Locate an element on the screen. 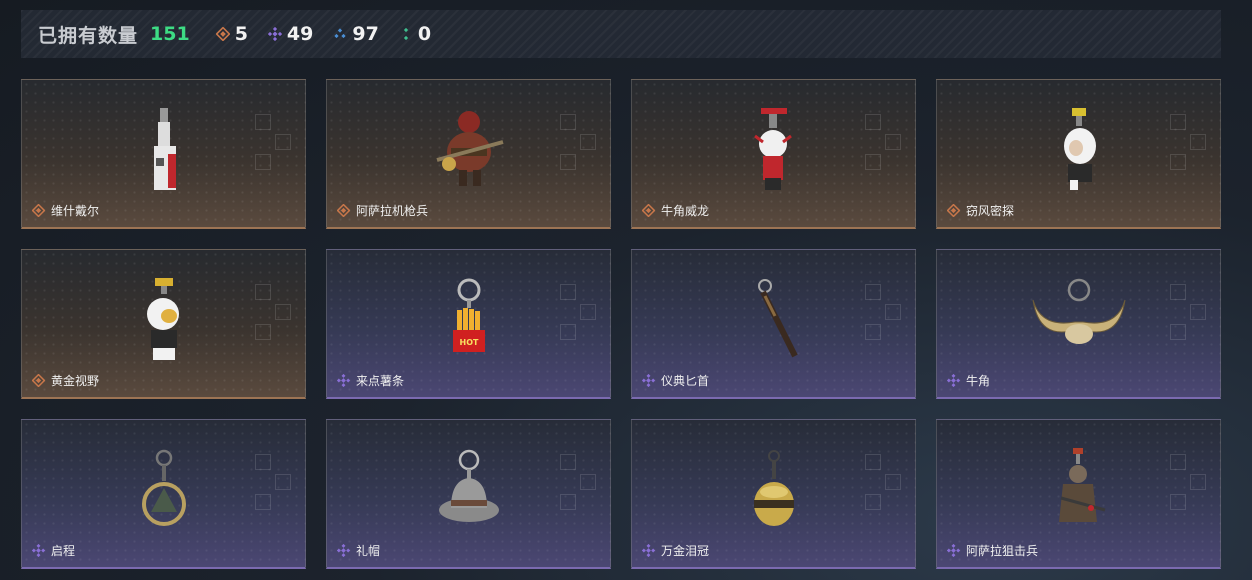 This screenshot has width=1252, height=580. item-card: 仪典匕首 is located at coordinates (773, 324).